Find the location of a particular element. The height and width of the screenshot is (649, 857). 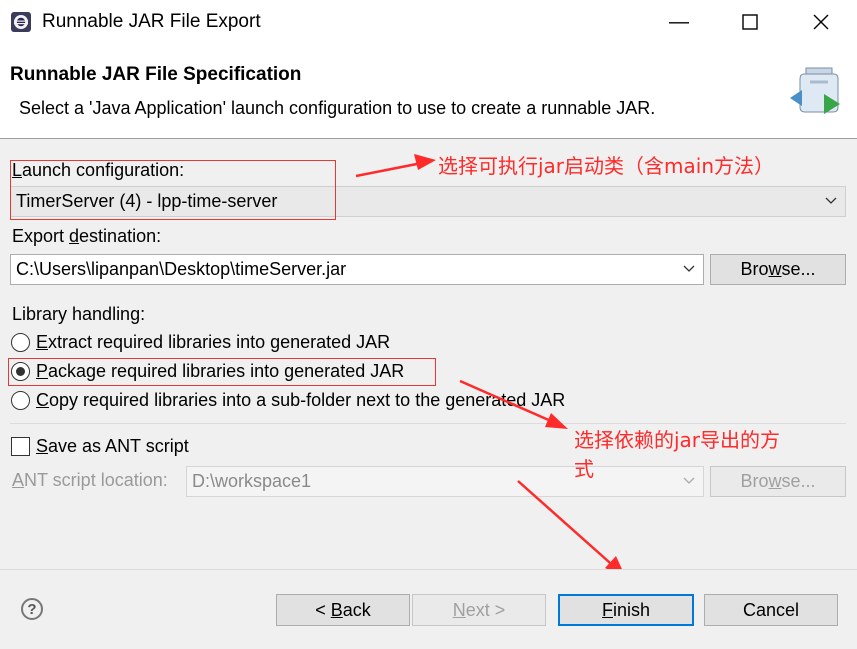

minimize-button: — is located at coordinates (679, 22).